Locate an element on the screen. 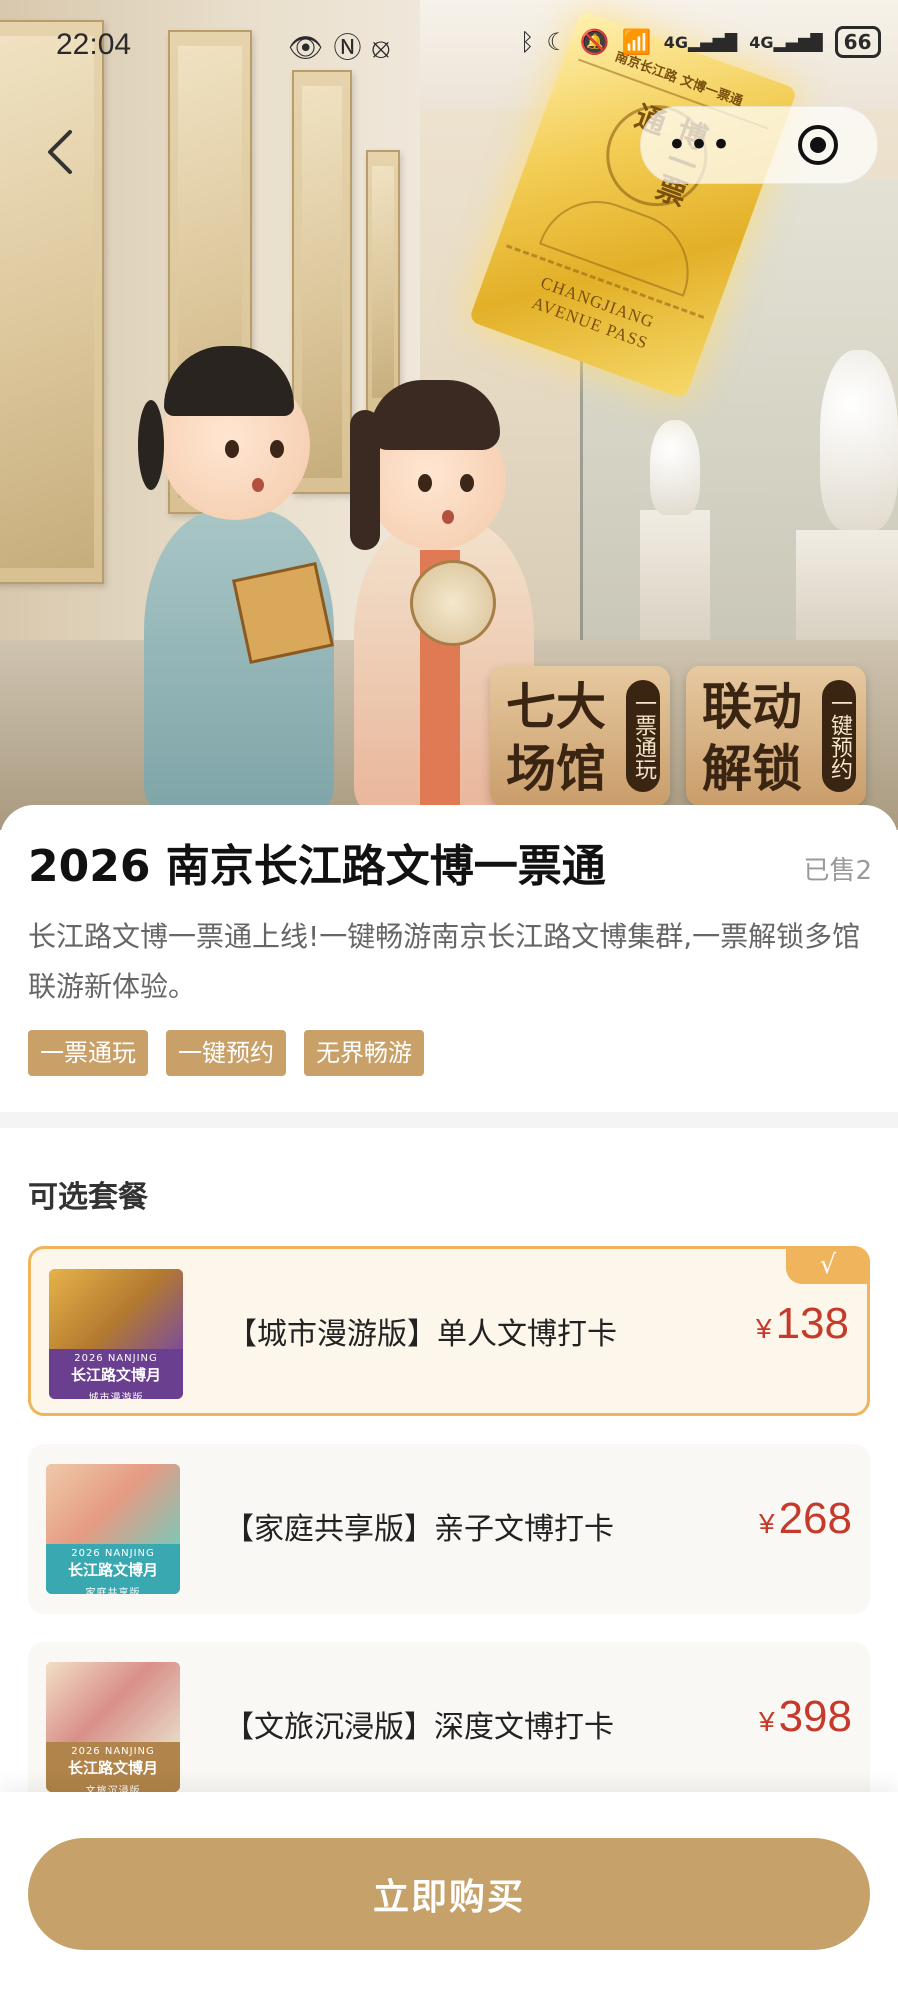  packages-section-title: 可选套餐 is located at coordinates (88, 1197).